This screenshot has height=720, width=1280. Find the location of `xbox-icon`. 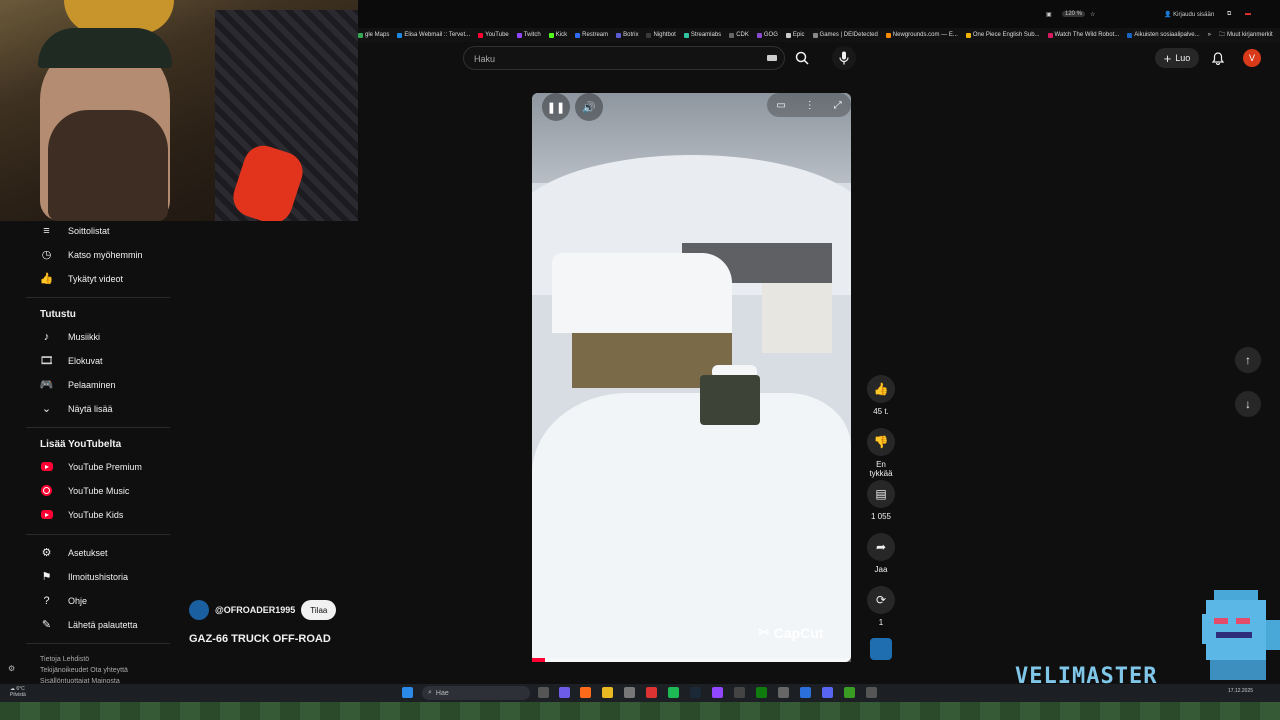

xbox-icon is located at coordinates (761, 692).